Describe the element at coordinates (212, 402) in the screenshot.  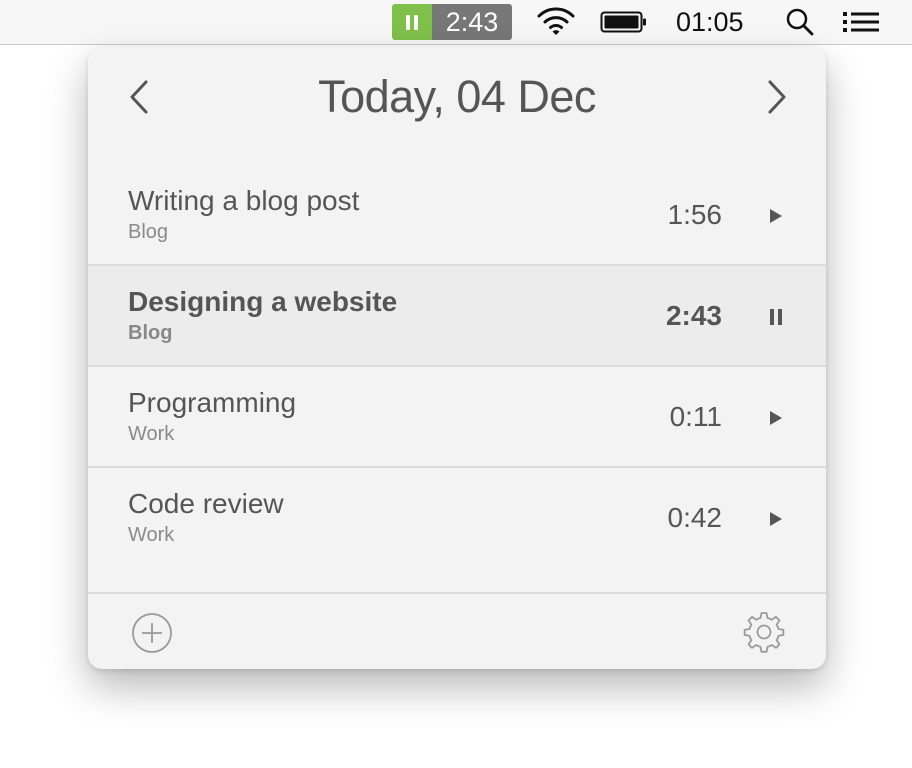
I see `task-name: Programming` at that location.